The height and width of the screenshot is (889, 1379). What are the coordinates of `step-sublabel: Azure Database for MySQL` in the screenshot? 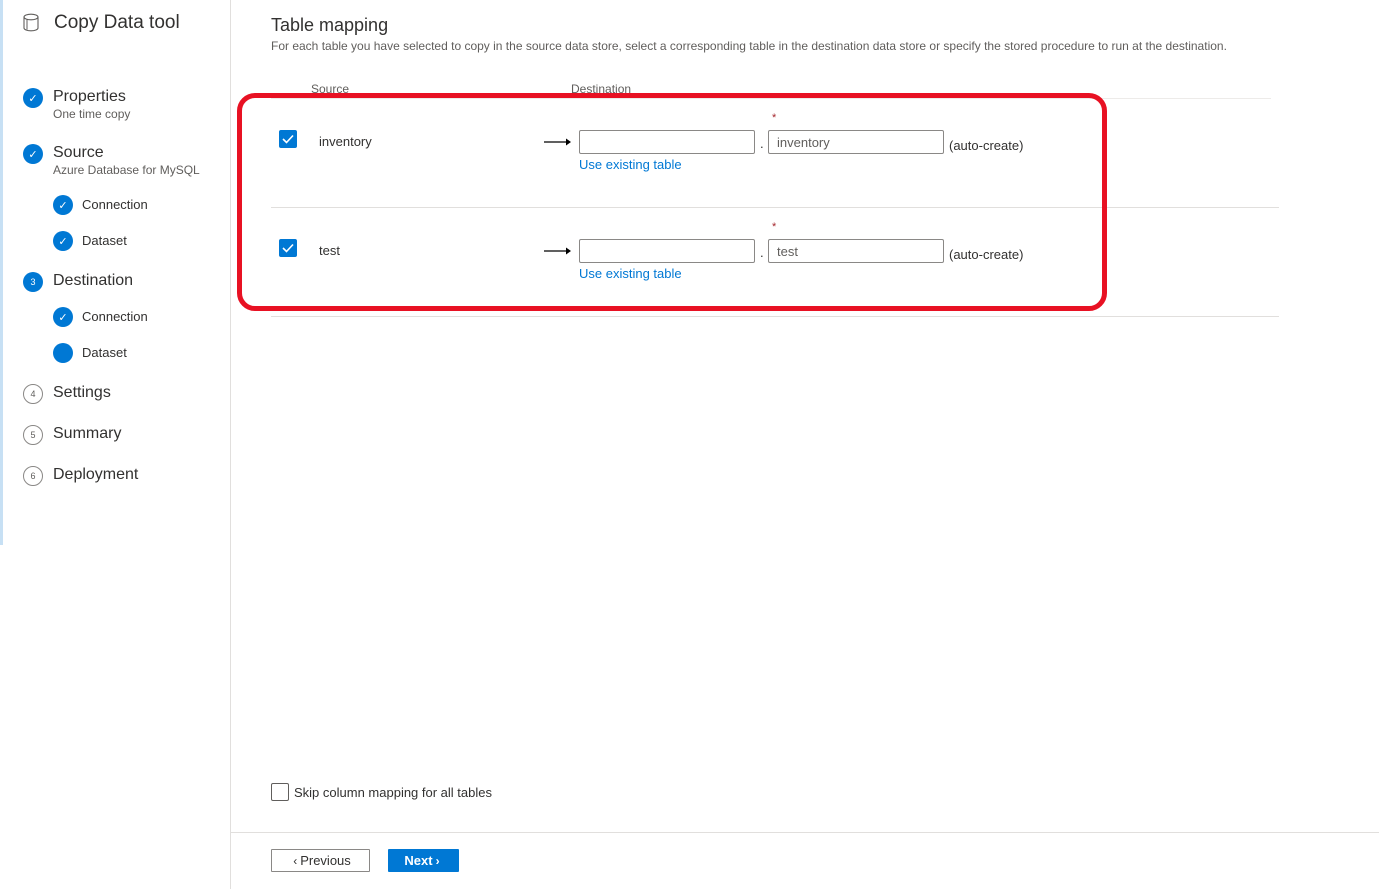 It's located at (126, 170).